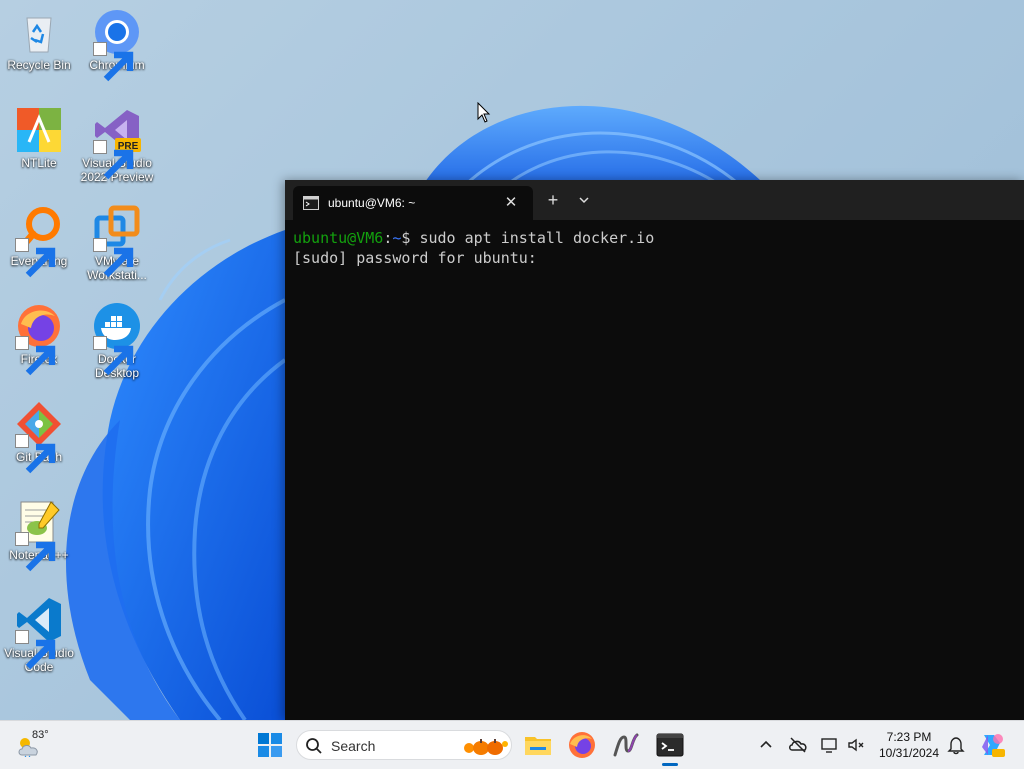 The width and height of the screenshot is (1024, 769). What do you see at coordinates (830, 745) in the screenshot?
I see `network-display-icon` at bounding box center [830, 745].